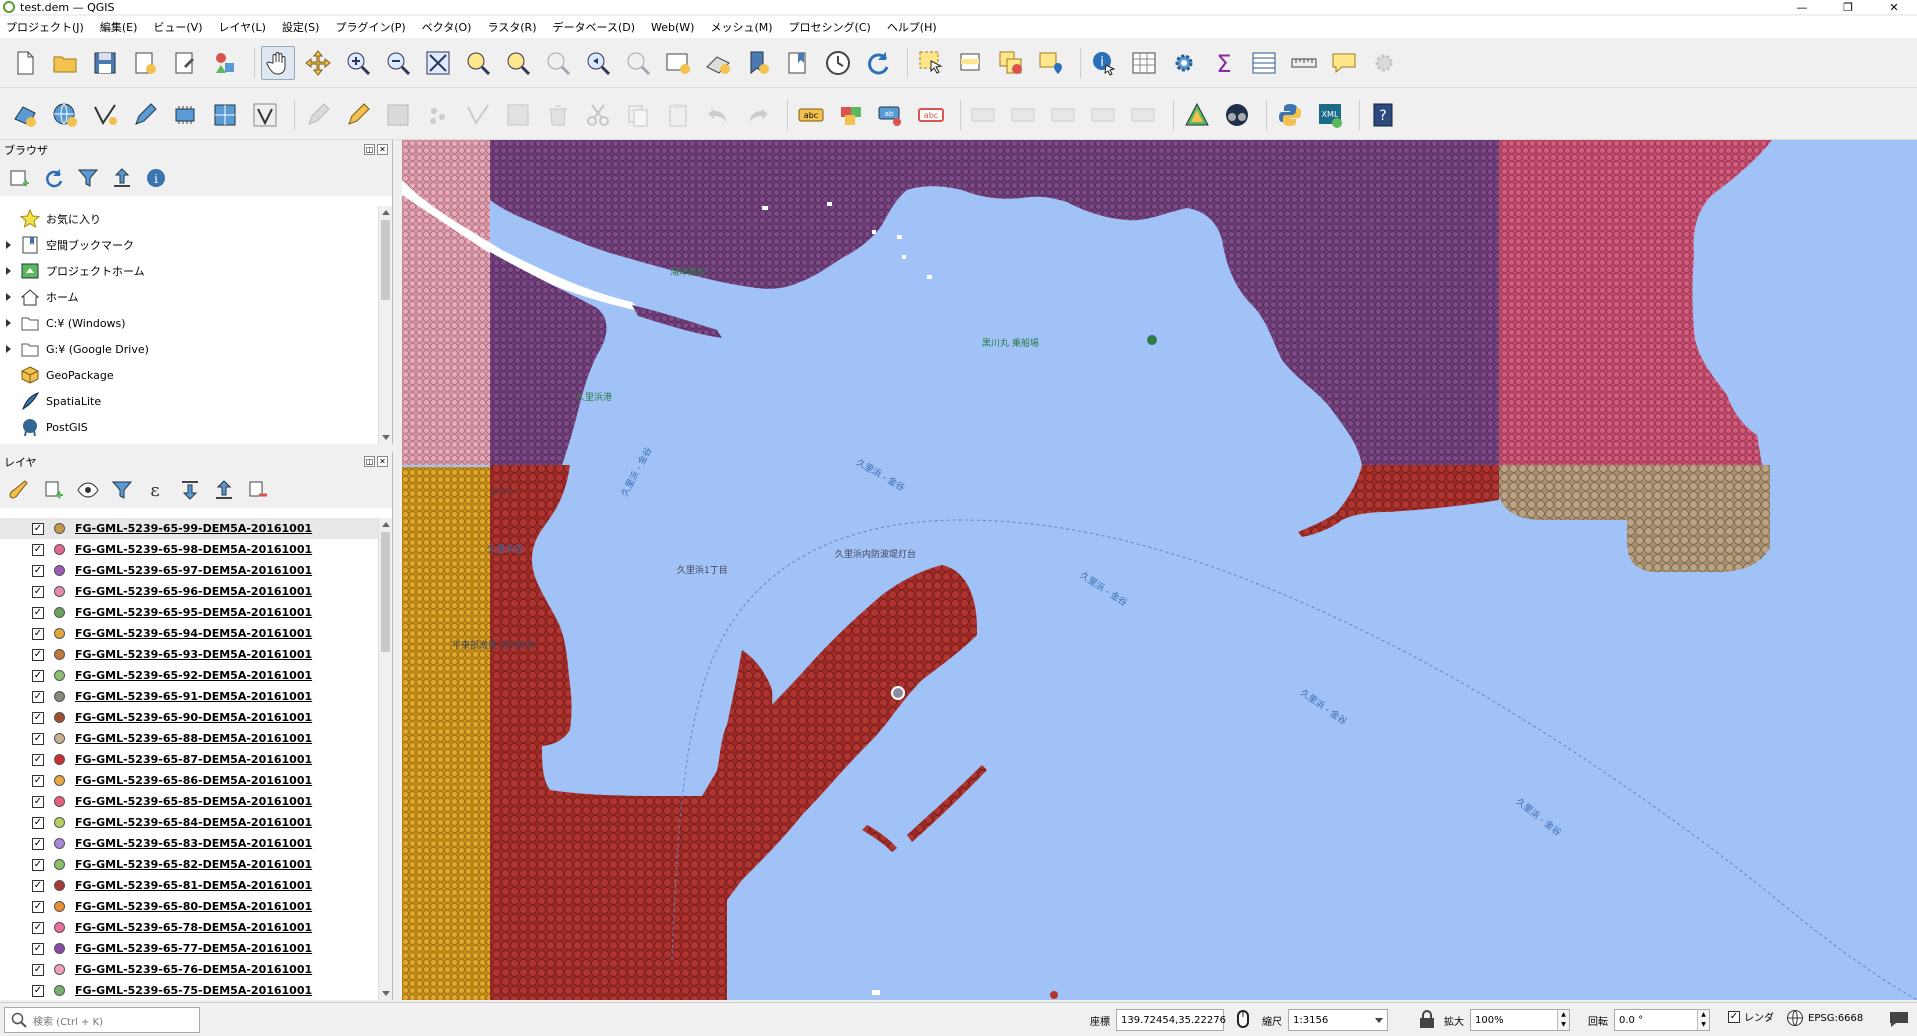 This screenshot has width=1917, height=1036. What do you see at coordinates (438, 115) in the screenshot?
I see `add-point-button` at bounding box center [438, 115].